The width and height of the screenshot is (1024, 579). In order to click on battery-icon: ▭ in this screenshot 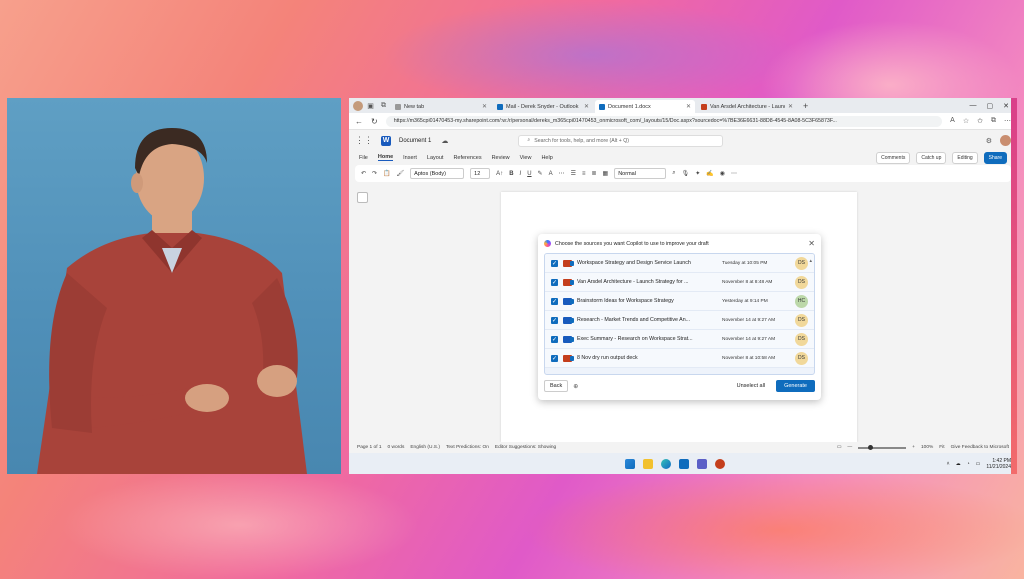, I will do `click(978, 464)`.